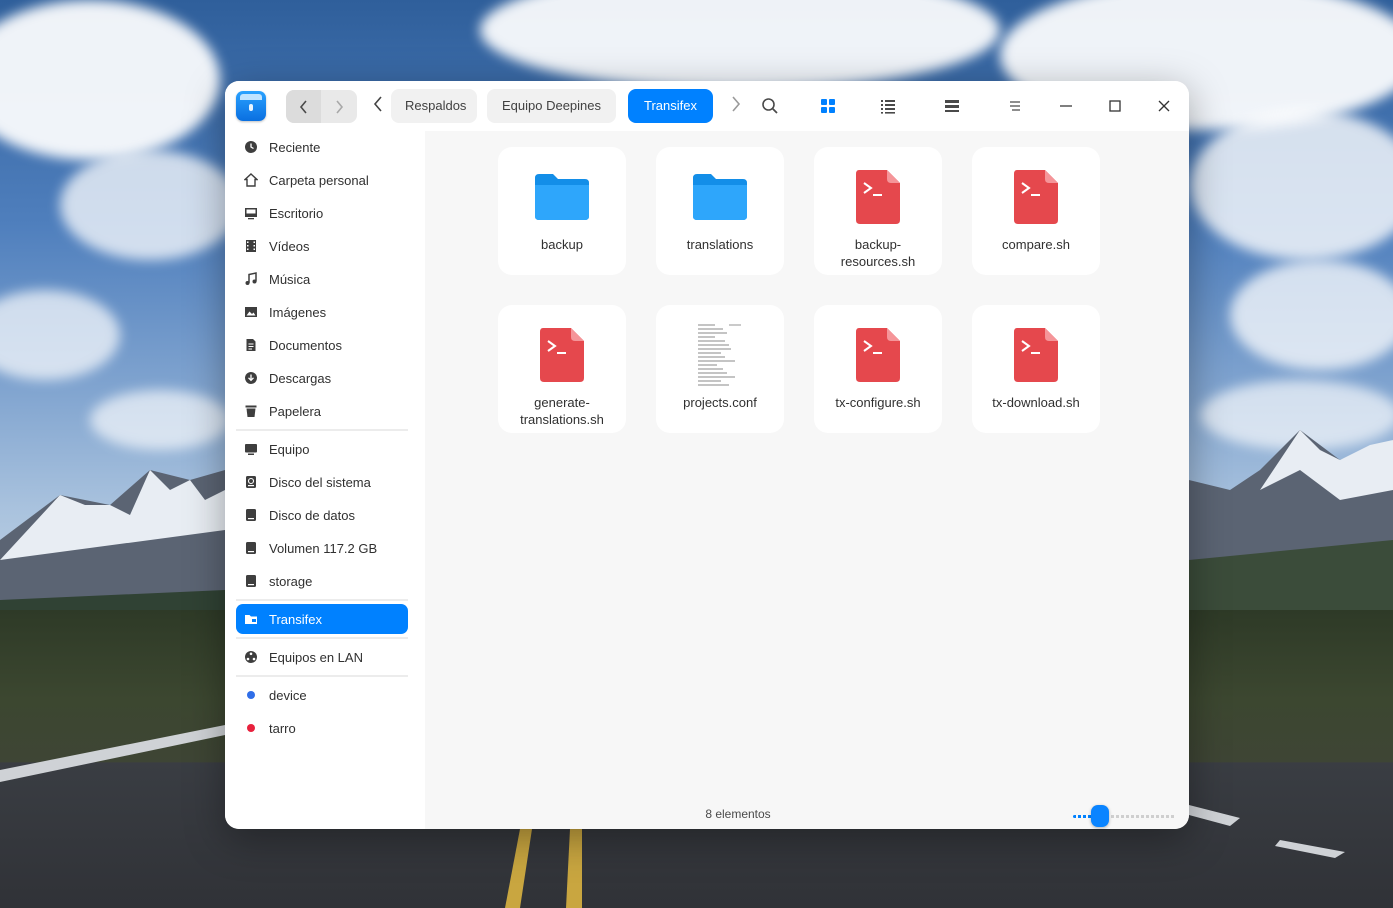  Describe the element at coordinates (322, 279) in the screenshot. I see `sidebar-item-music: Música` at that location.